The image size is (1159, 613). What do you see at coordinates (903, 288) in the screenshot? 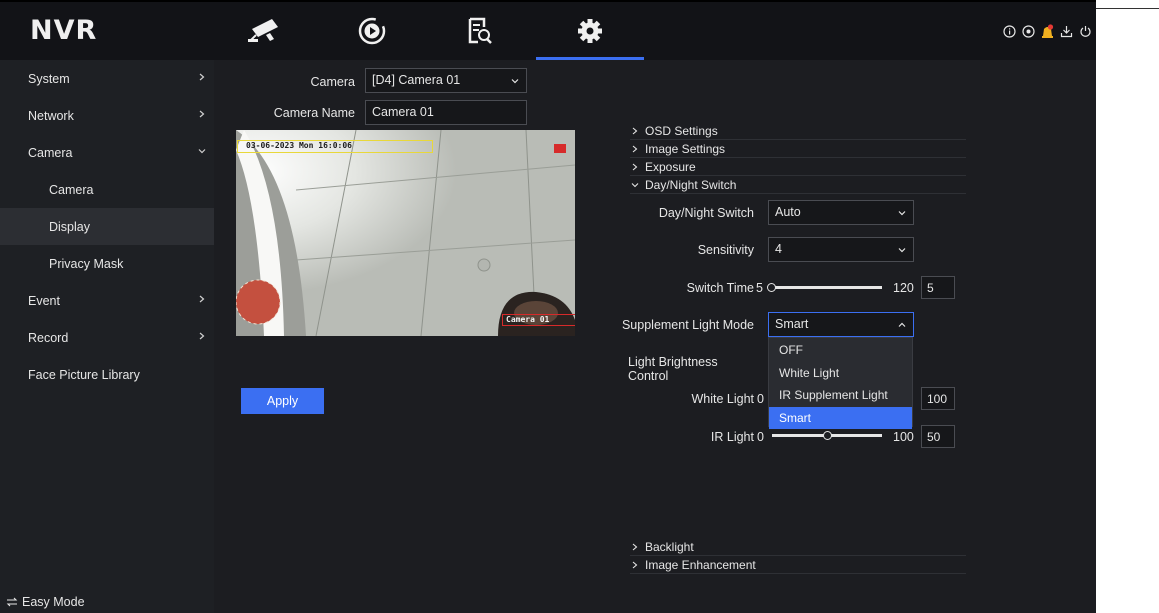
I see `switch-time-max: 120` at bounding box center [903, 288].